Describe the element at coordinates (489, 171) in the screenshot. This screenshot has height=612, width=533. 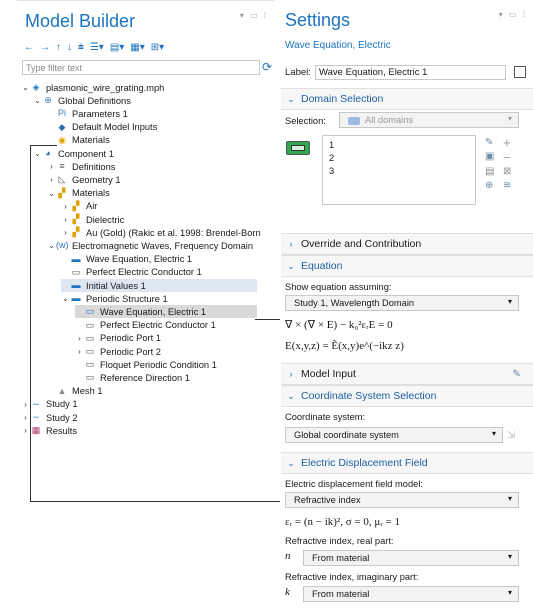
I see `paste-icon: ▤` at that location.